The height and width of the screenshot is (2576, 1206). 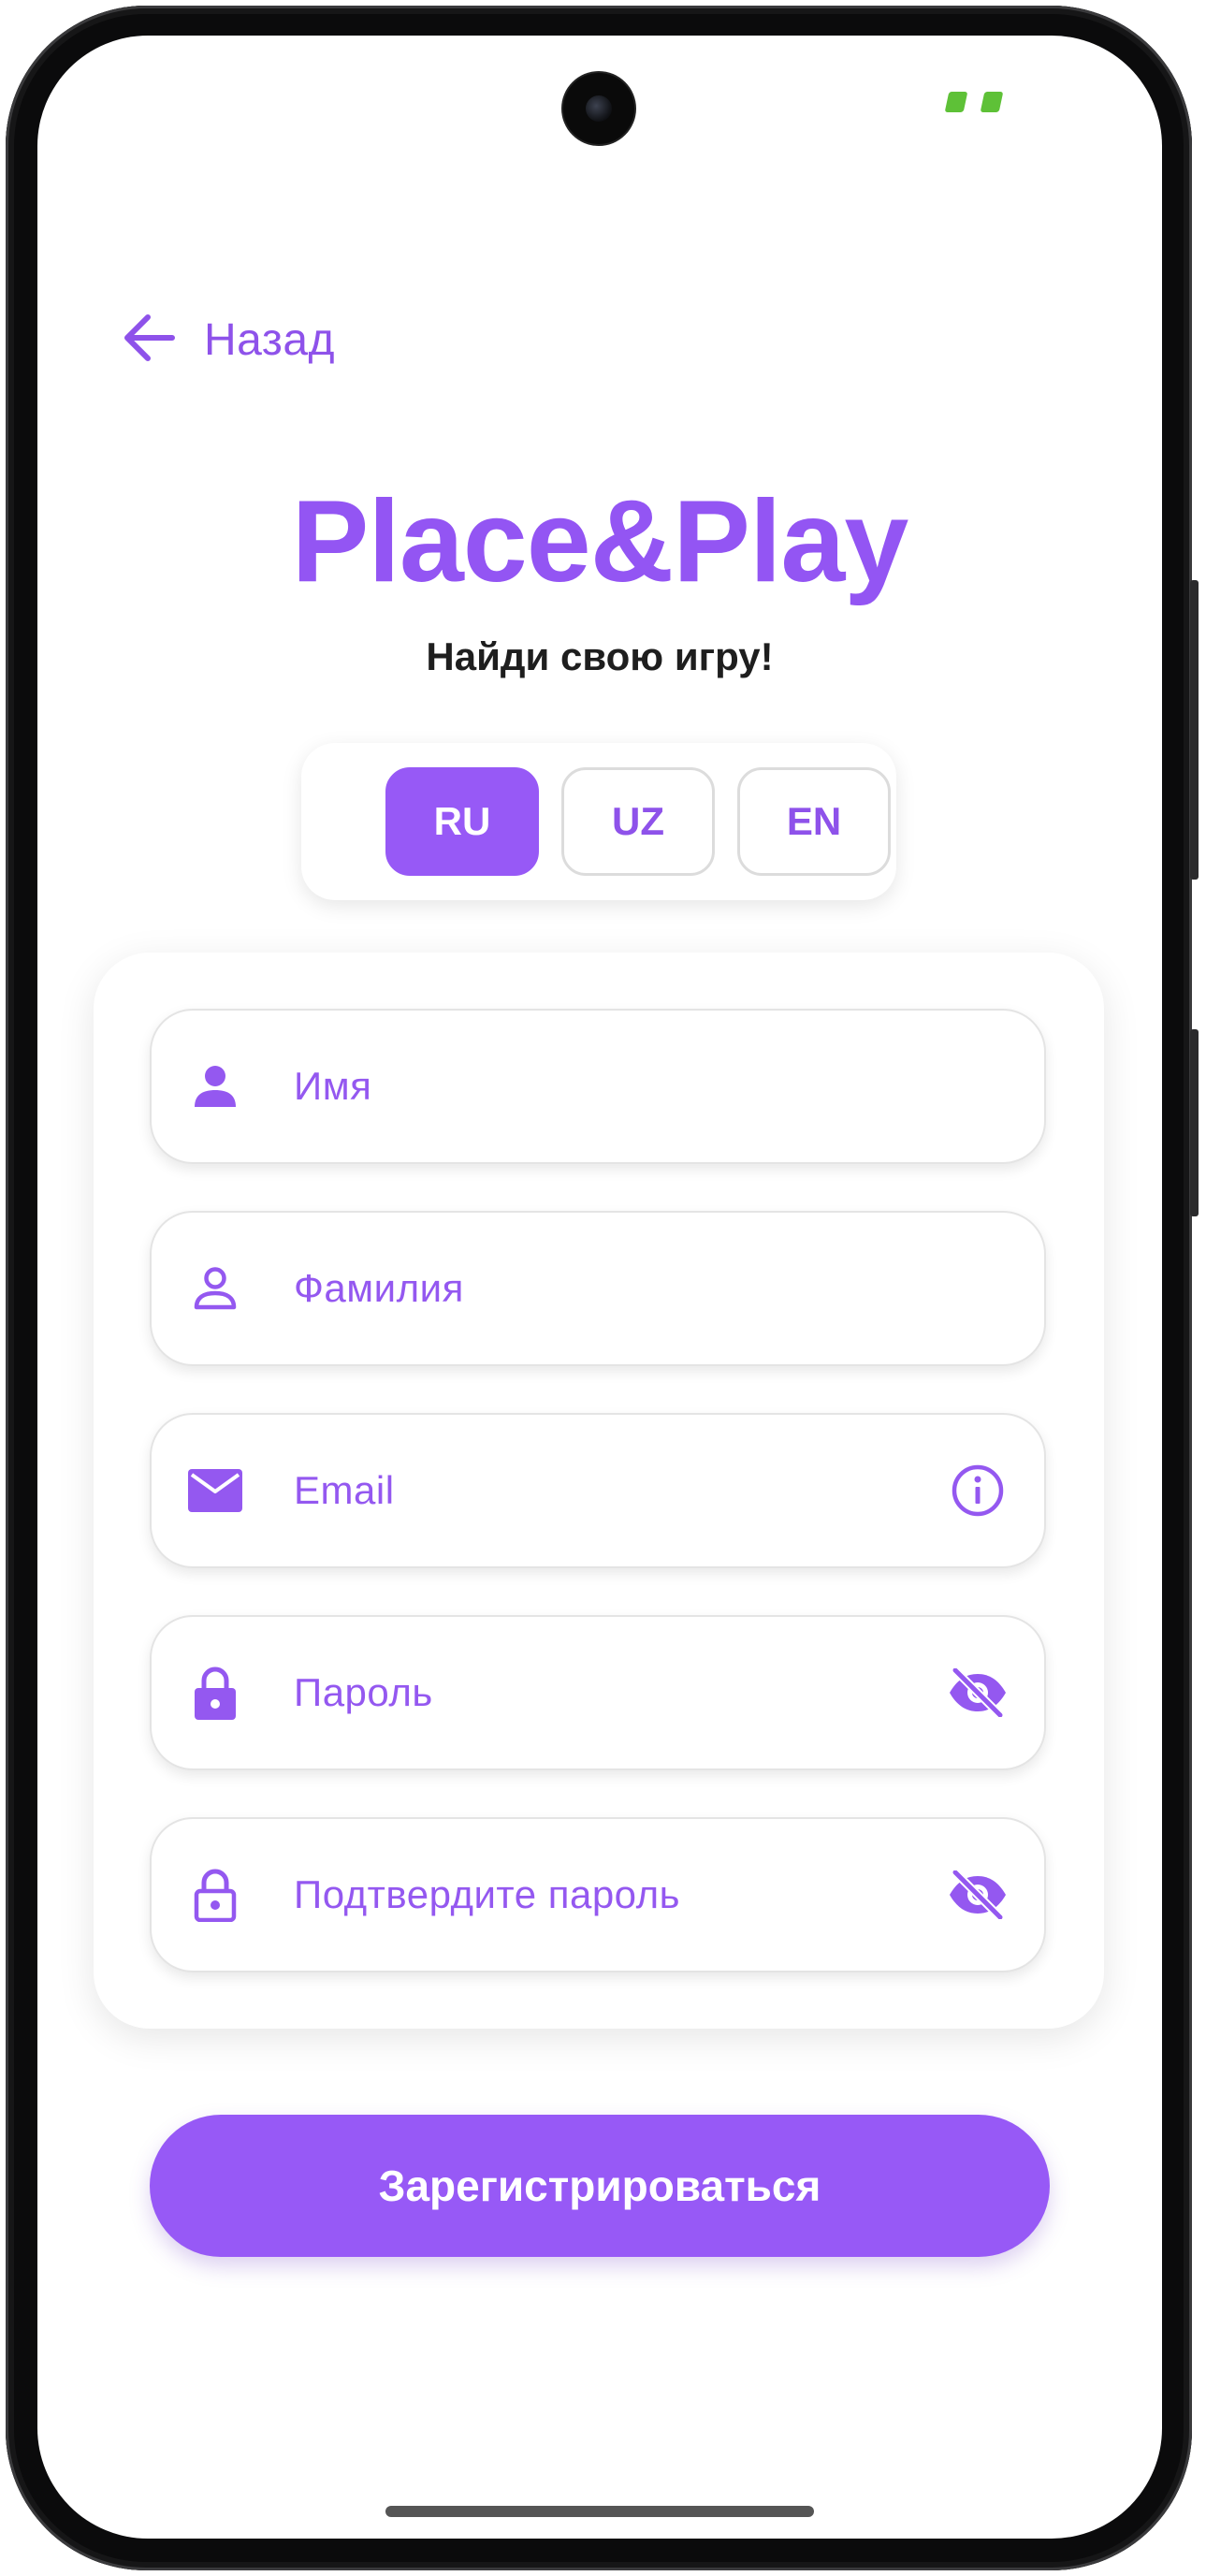 I want to click on first-name-field, so click(x=598, y=1086).